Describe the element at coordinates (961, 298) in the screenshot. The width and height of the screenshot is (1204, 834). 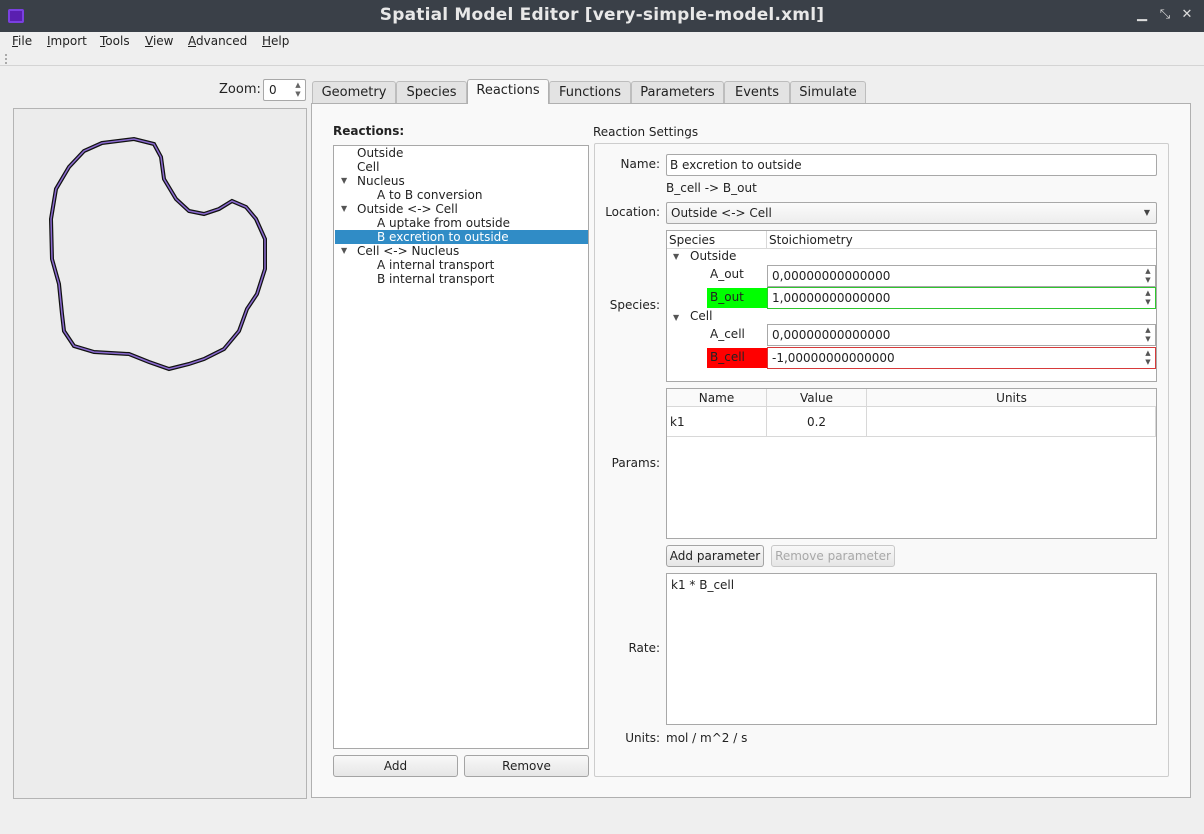
I see `stoich-b-out-input: 1,00000000000000 ▲ ▼` at that location.